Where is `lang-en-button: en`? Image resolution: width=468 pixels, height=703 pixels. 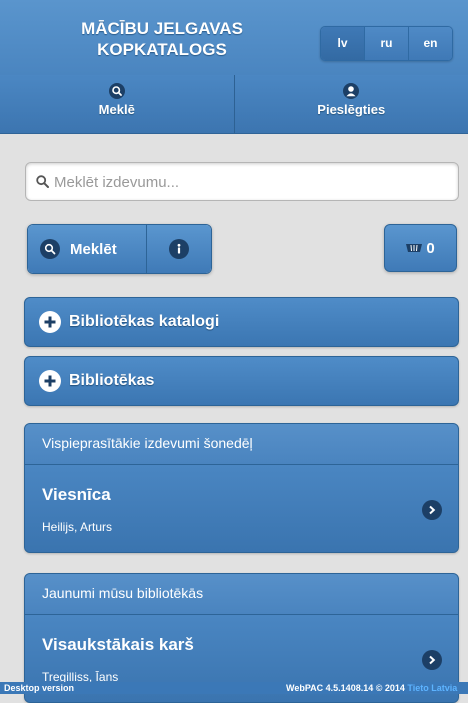 lang-en-button: en is located at coordinates (430, 43).